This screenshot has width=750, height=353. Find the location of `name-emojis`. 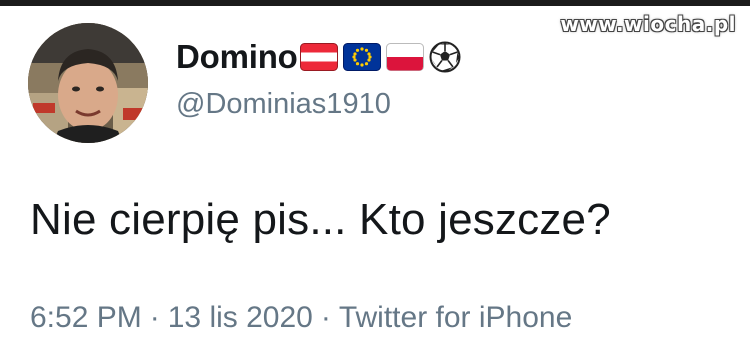

name-emojis is located at coordinates (380, 57).